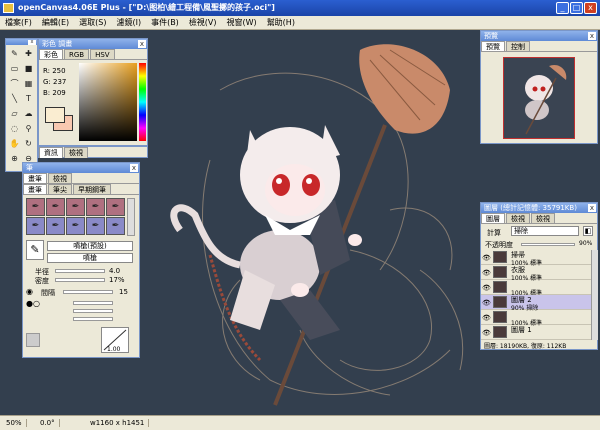  Describe the element at coordinates (33, 303) in the screenshot. I see `brush-dots-icon: ●○` at that location.